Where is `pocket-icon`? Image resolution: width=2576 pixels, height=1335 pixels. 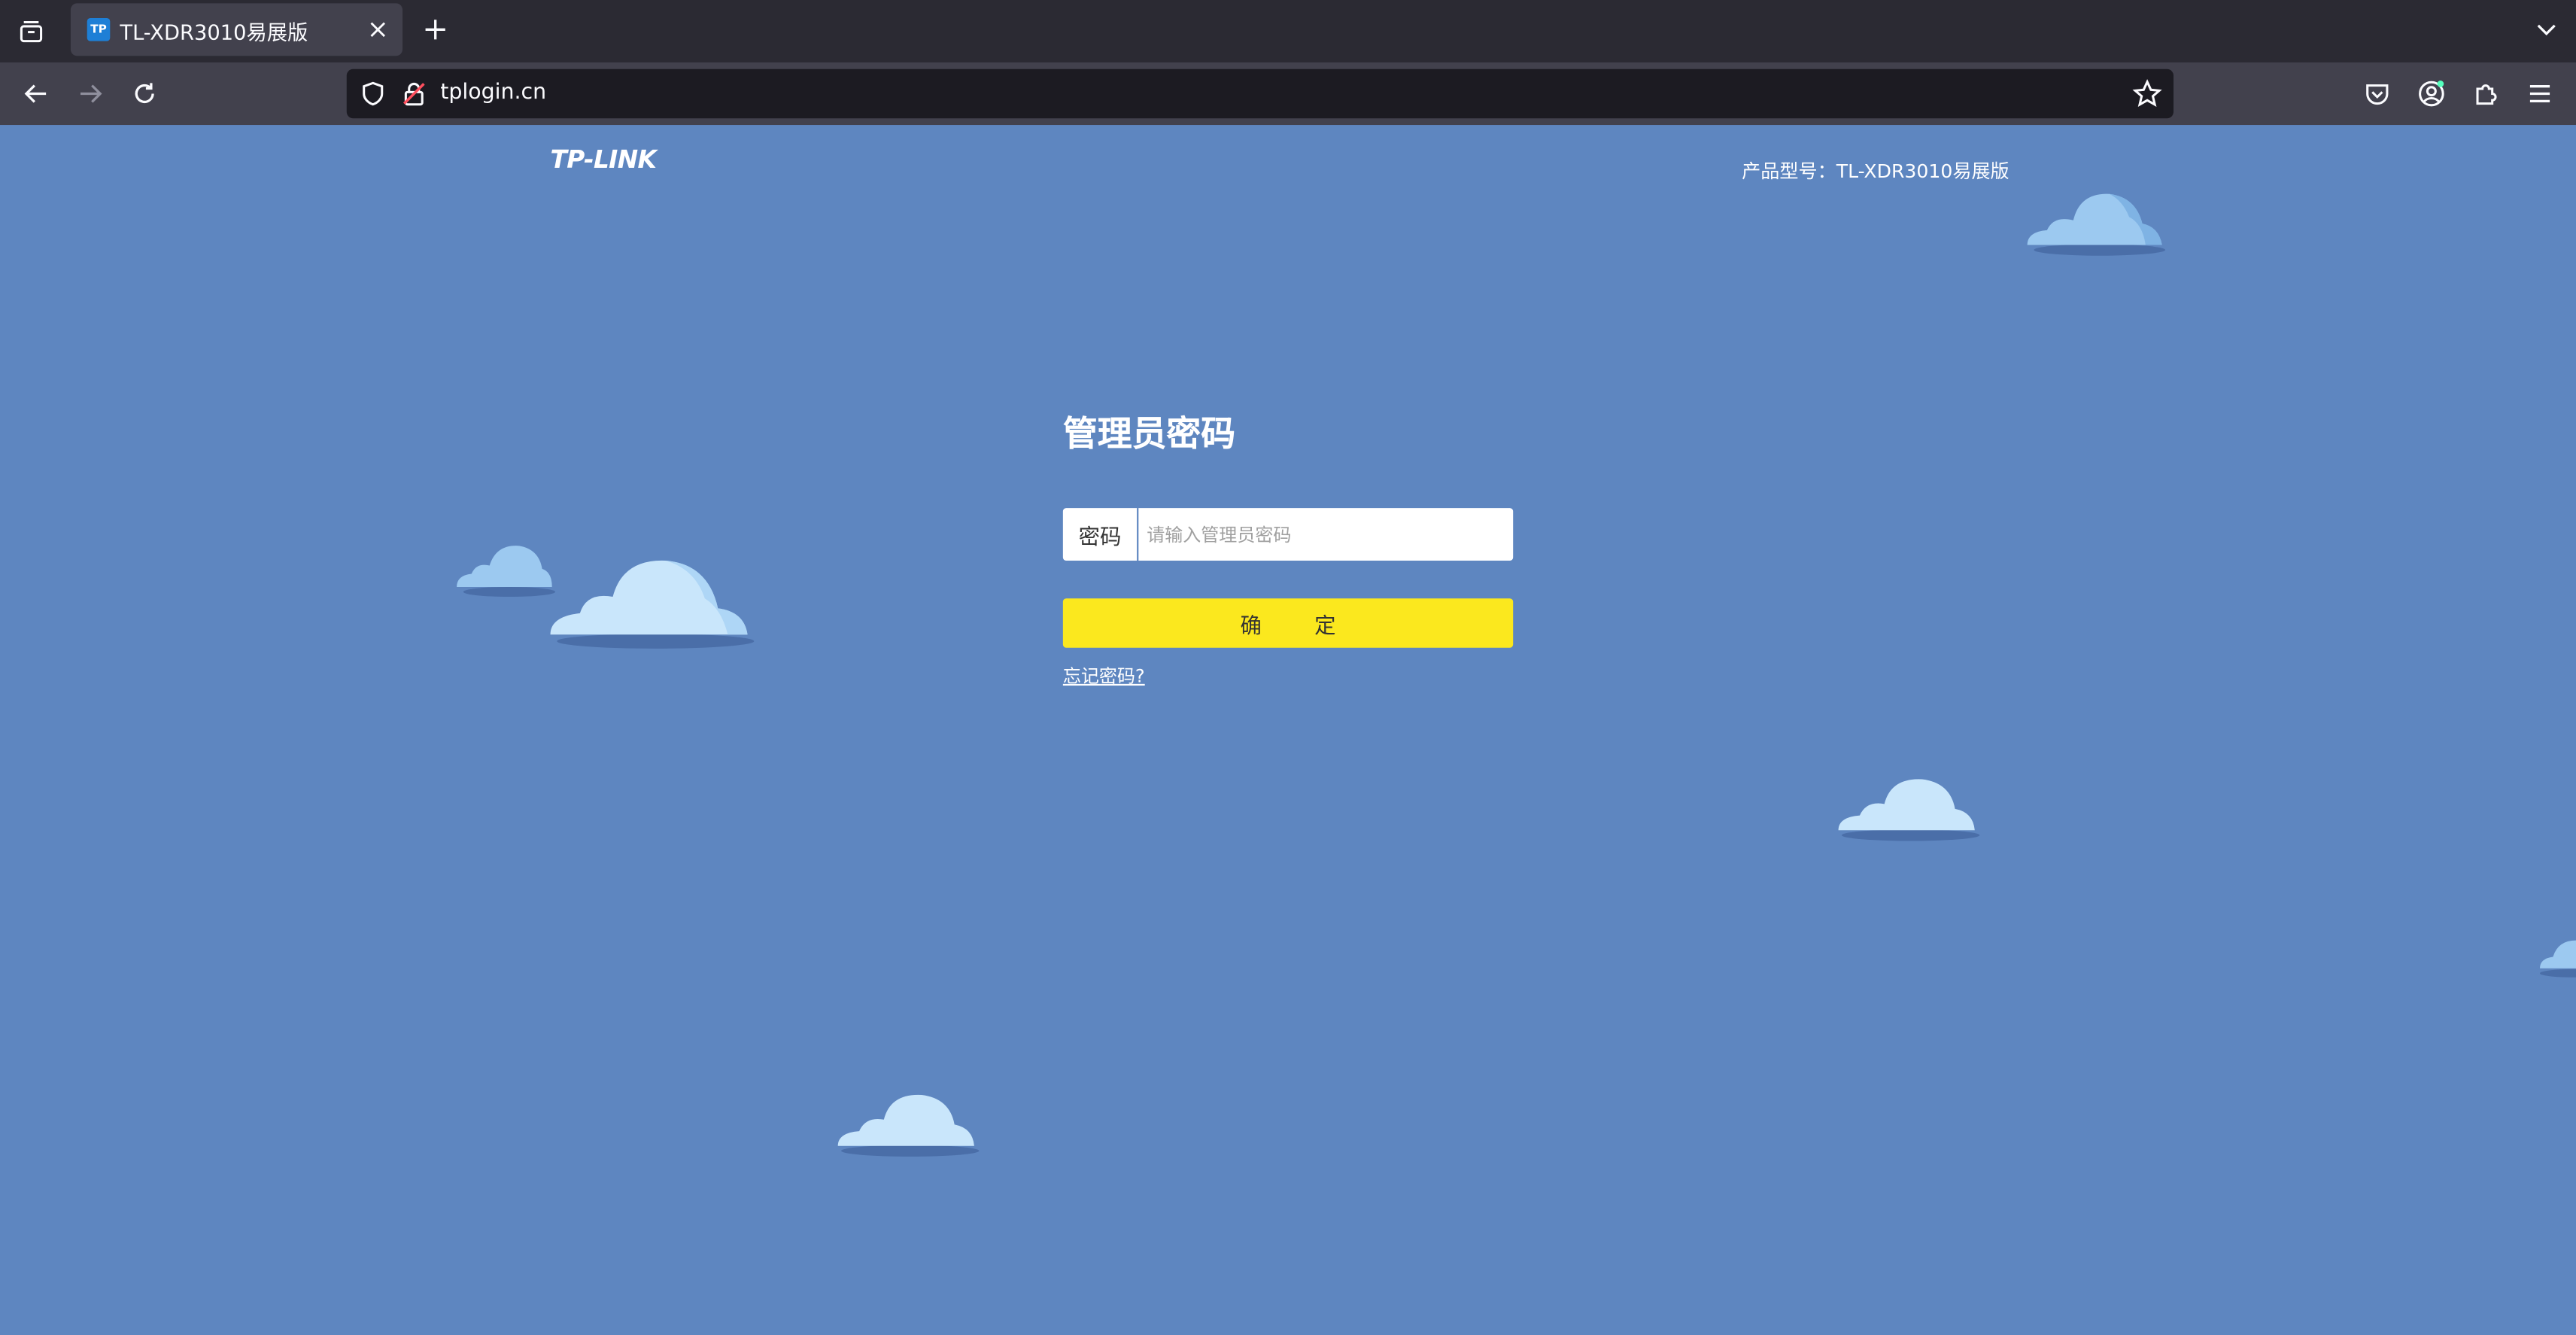
pocket-icon is located at coordinates (2377, 93).